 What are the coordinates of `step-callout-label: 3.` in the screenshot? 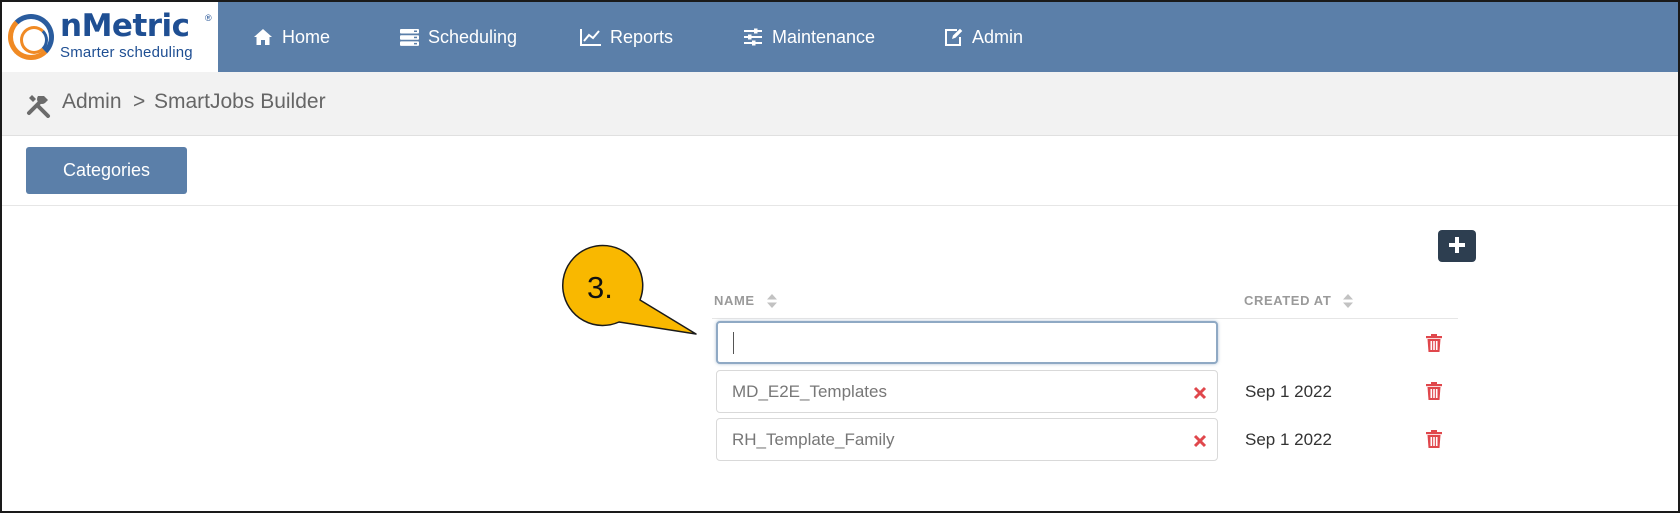 It's located at (600, 287).